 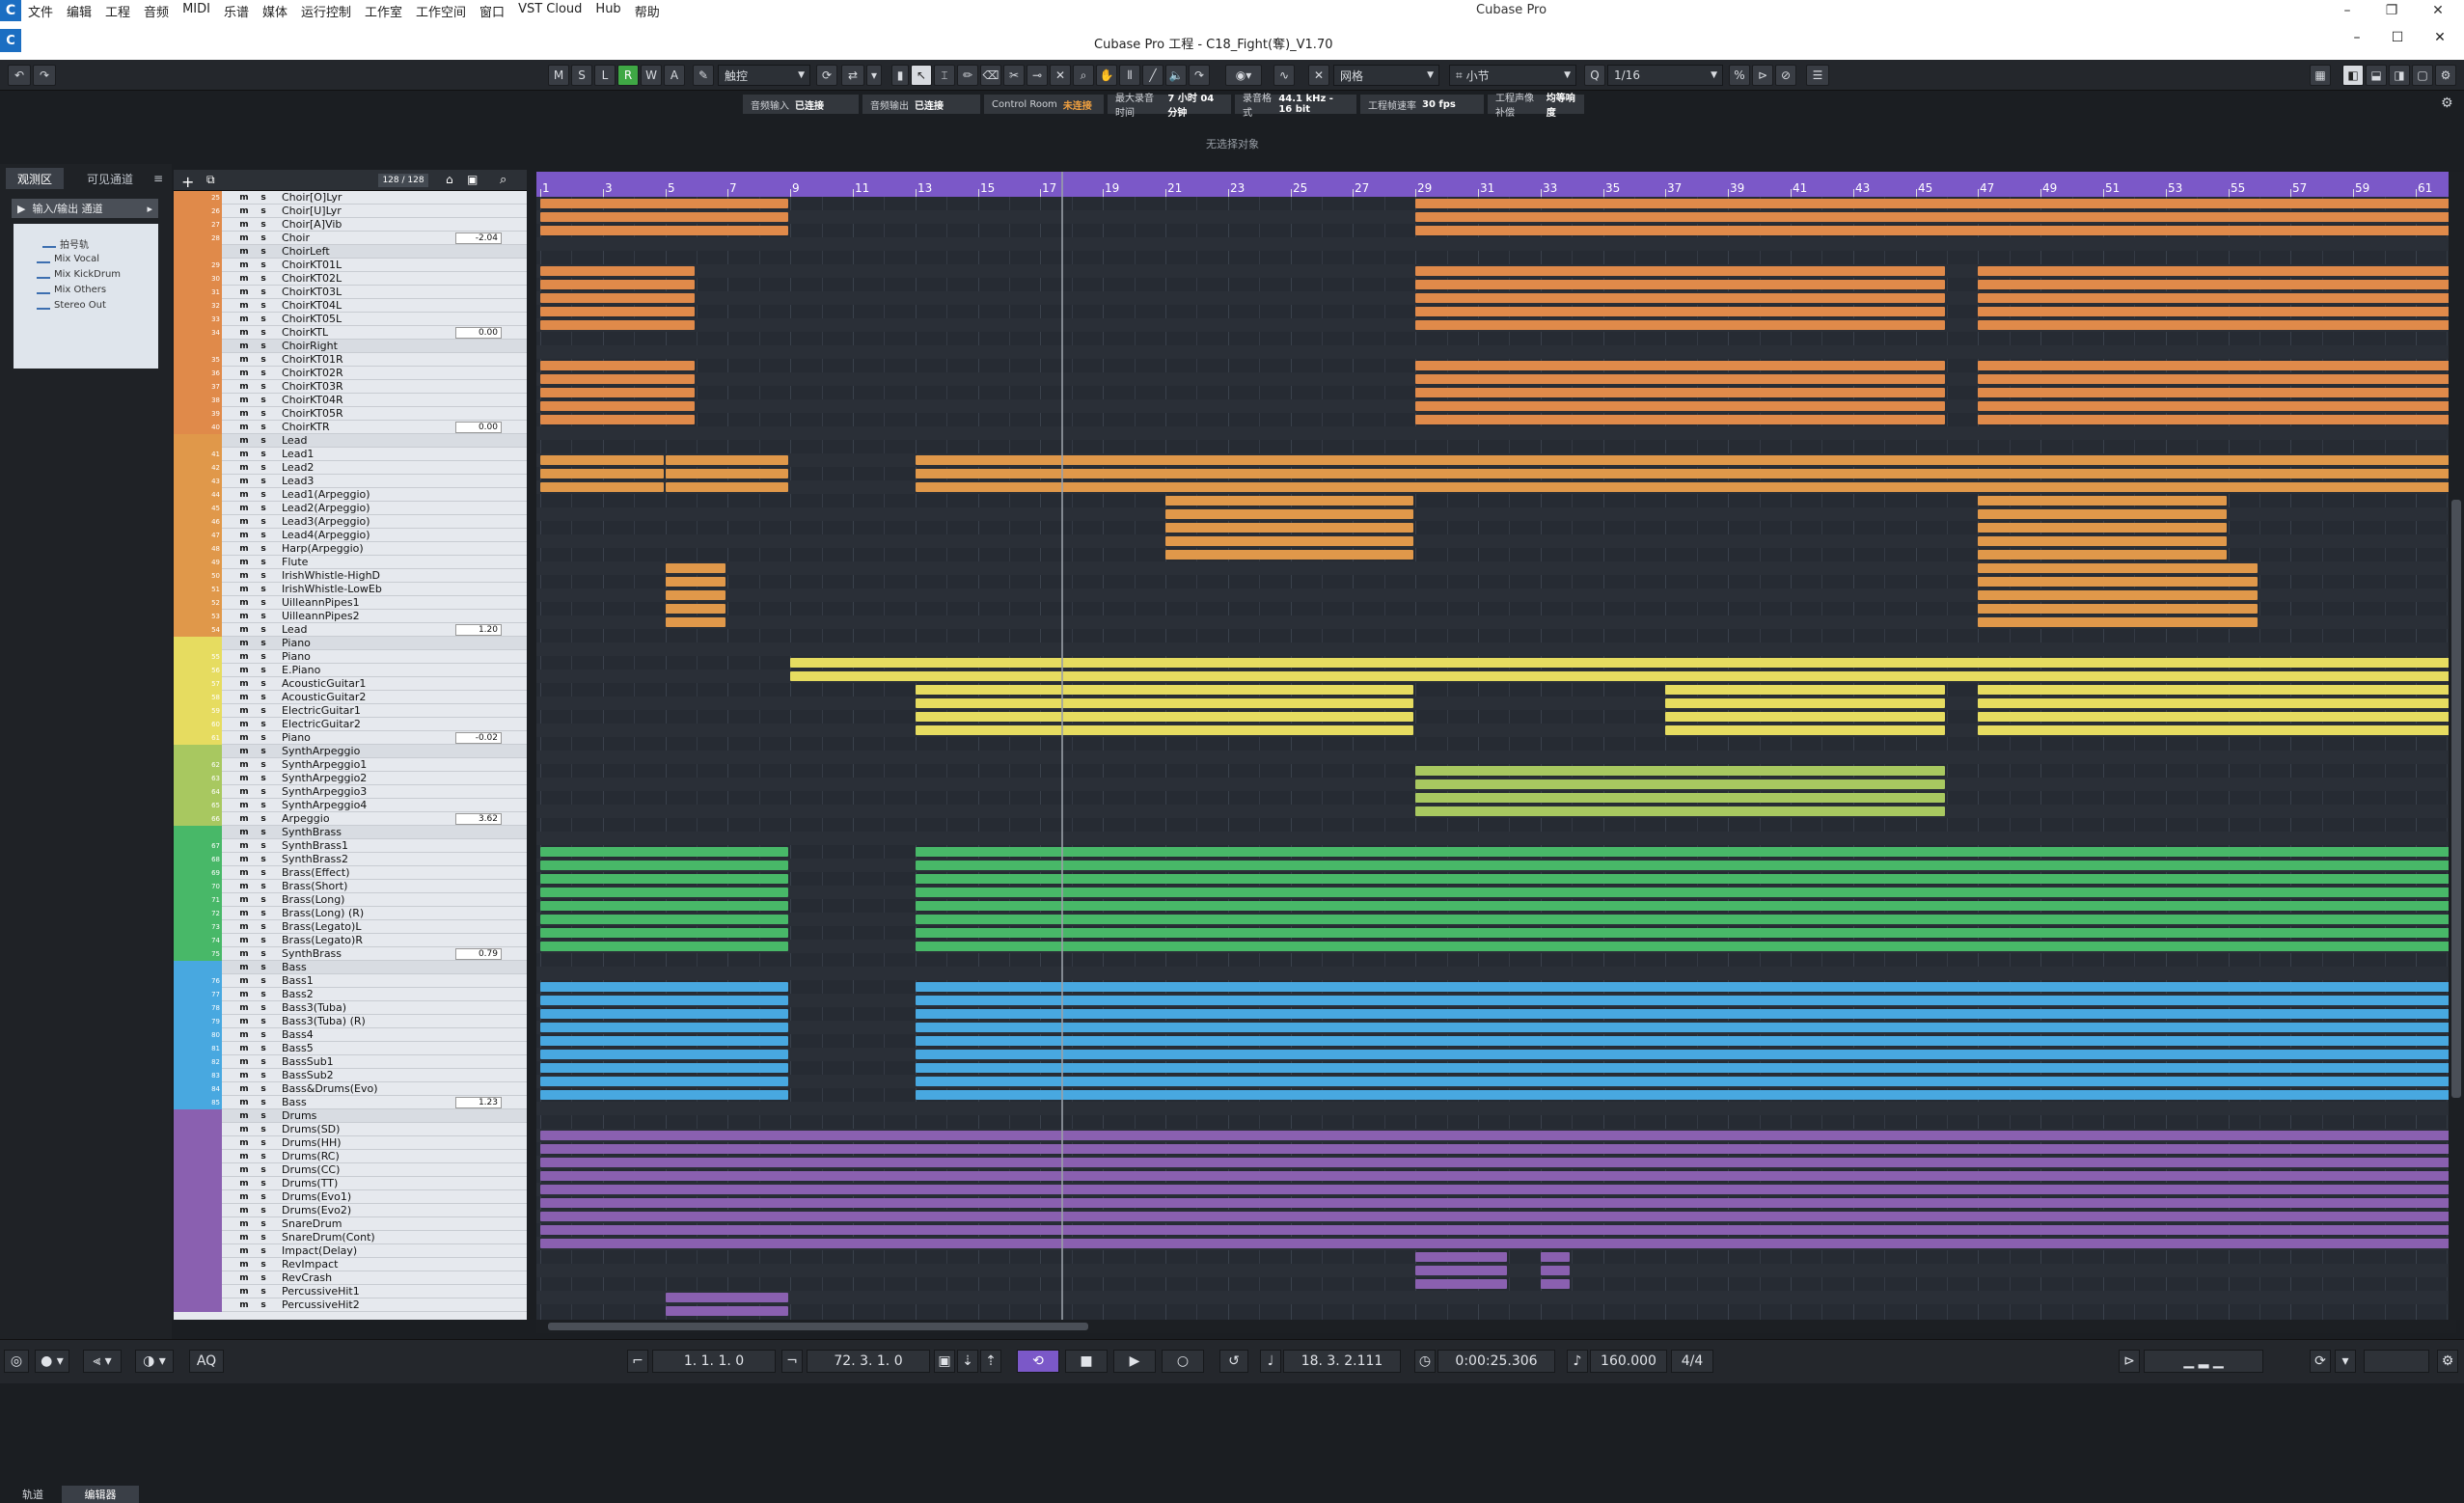 I want to click on marker-icon: ⊳, so click(x=2129, y=1362).